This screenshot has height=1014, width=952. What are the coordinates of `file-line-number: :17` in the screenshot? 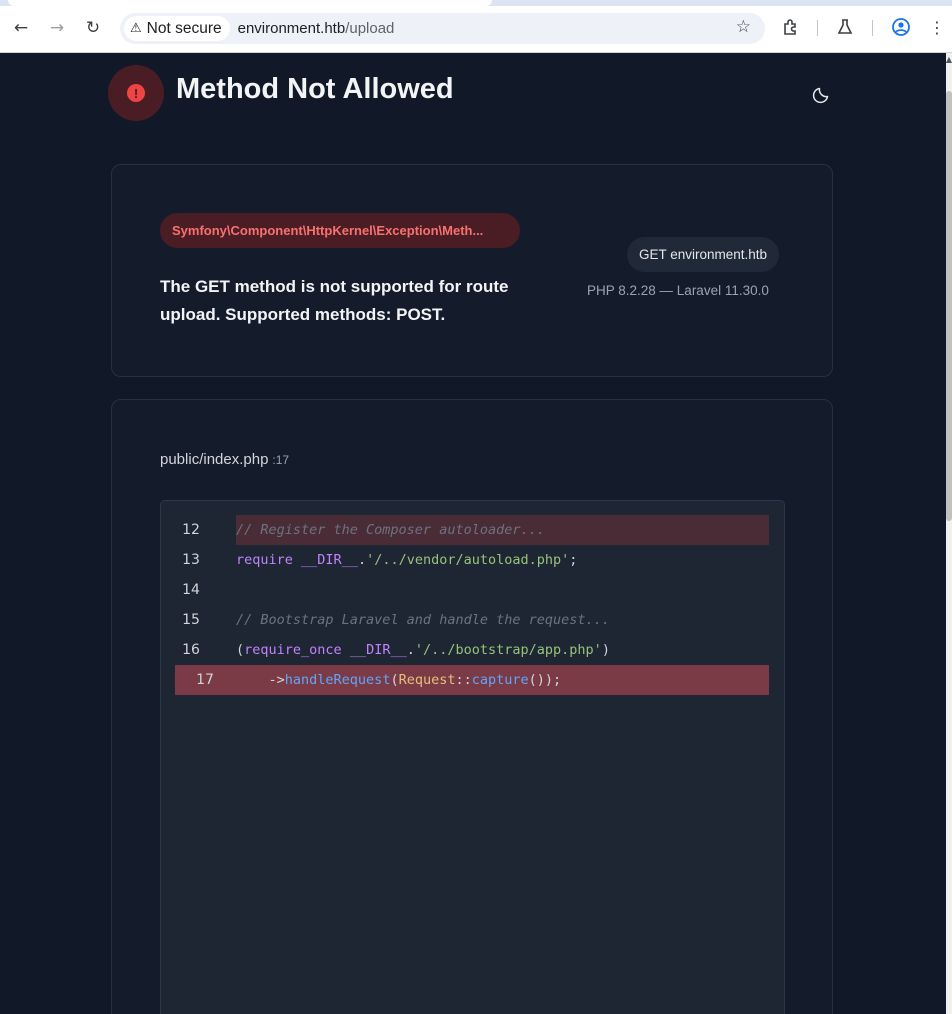 It's located at (281, 460).